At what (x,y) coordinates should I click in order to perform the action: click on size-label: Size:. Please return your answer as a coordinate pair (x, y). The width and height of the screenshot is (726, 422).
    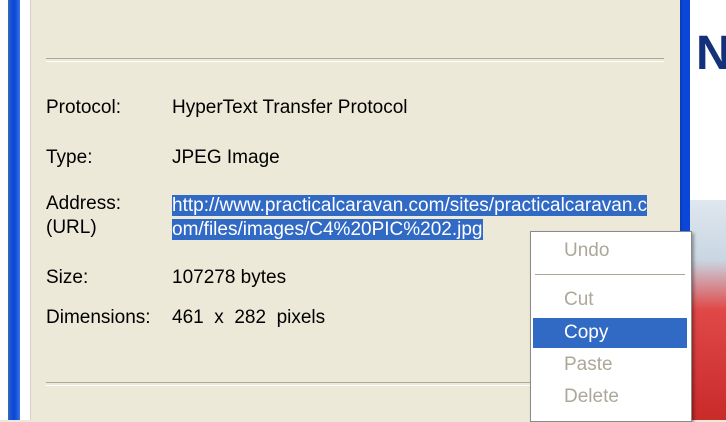
    Looking at the image, I should click on (67, 277).